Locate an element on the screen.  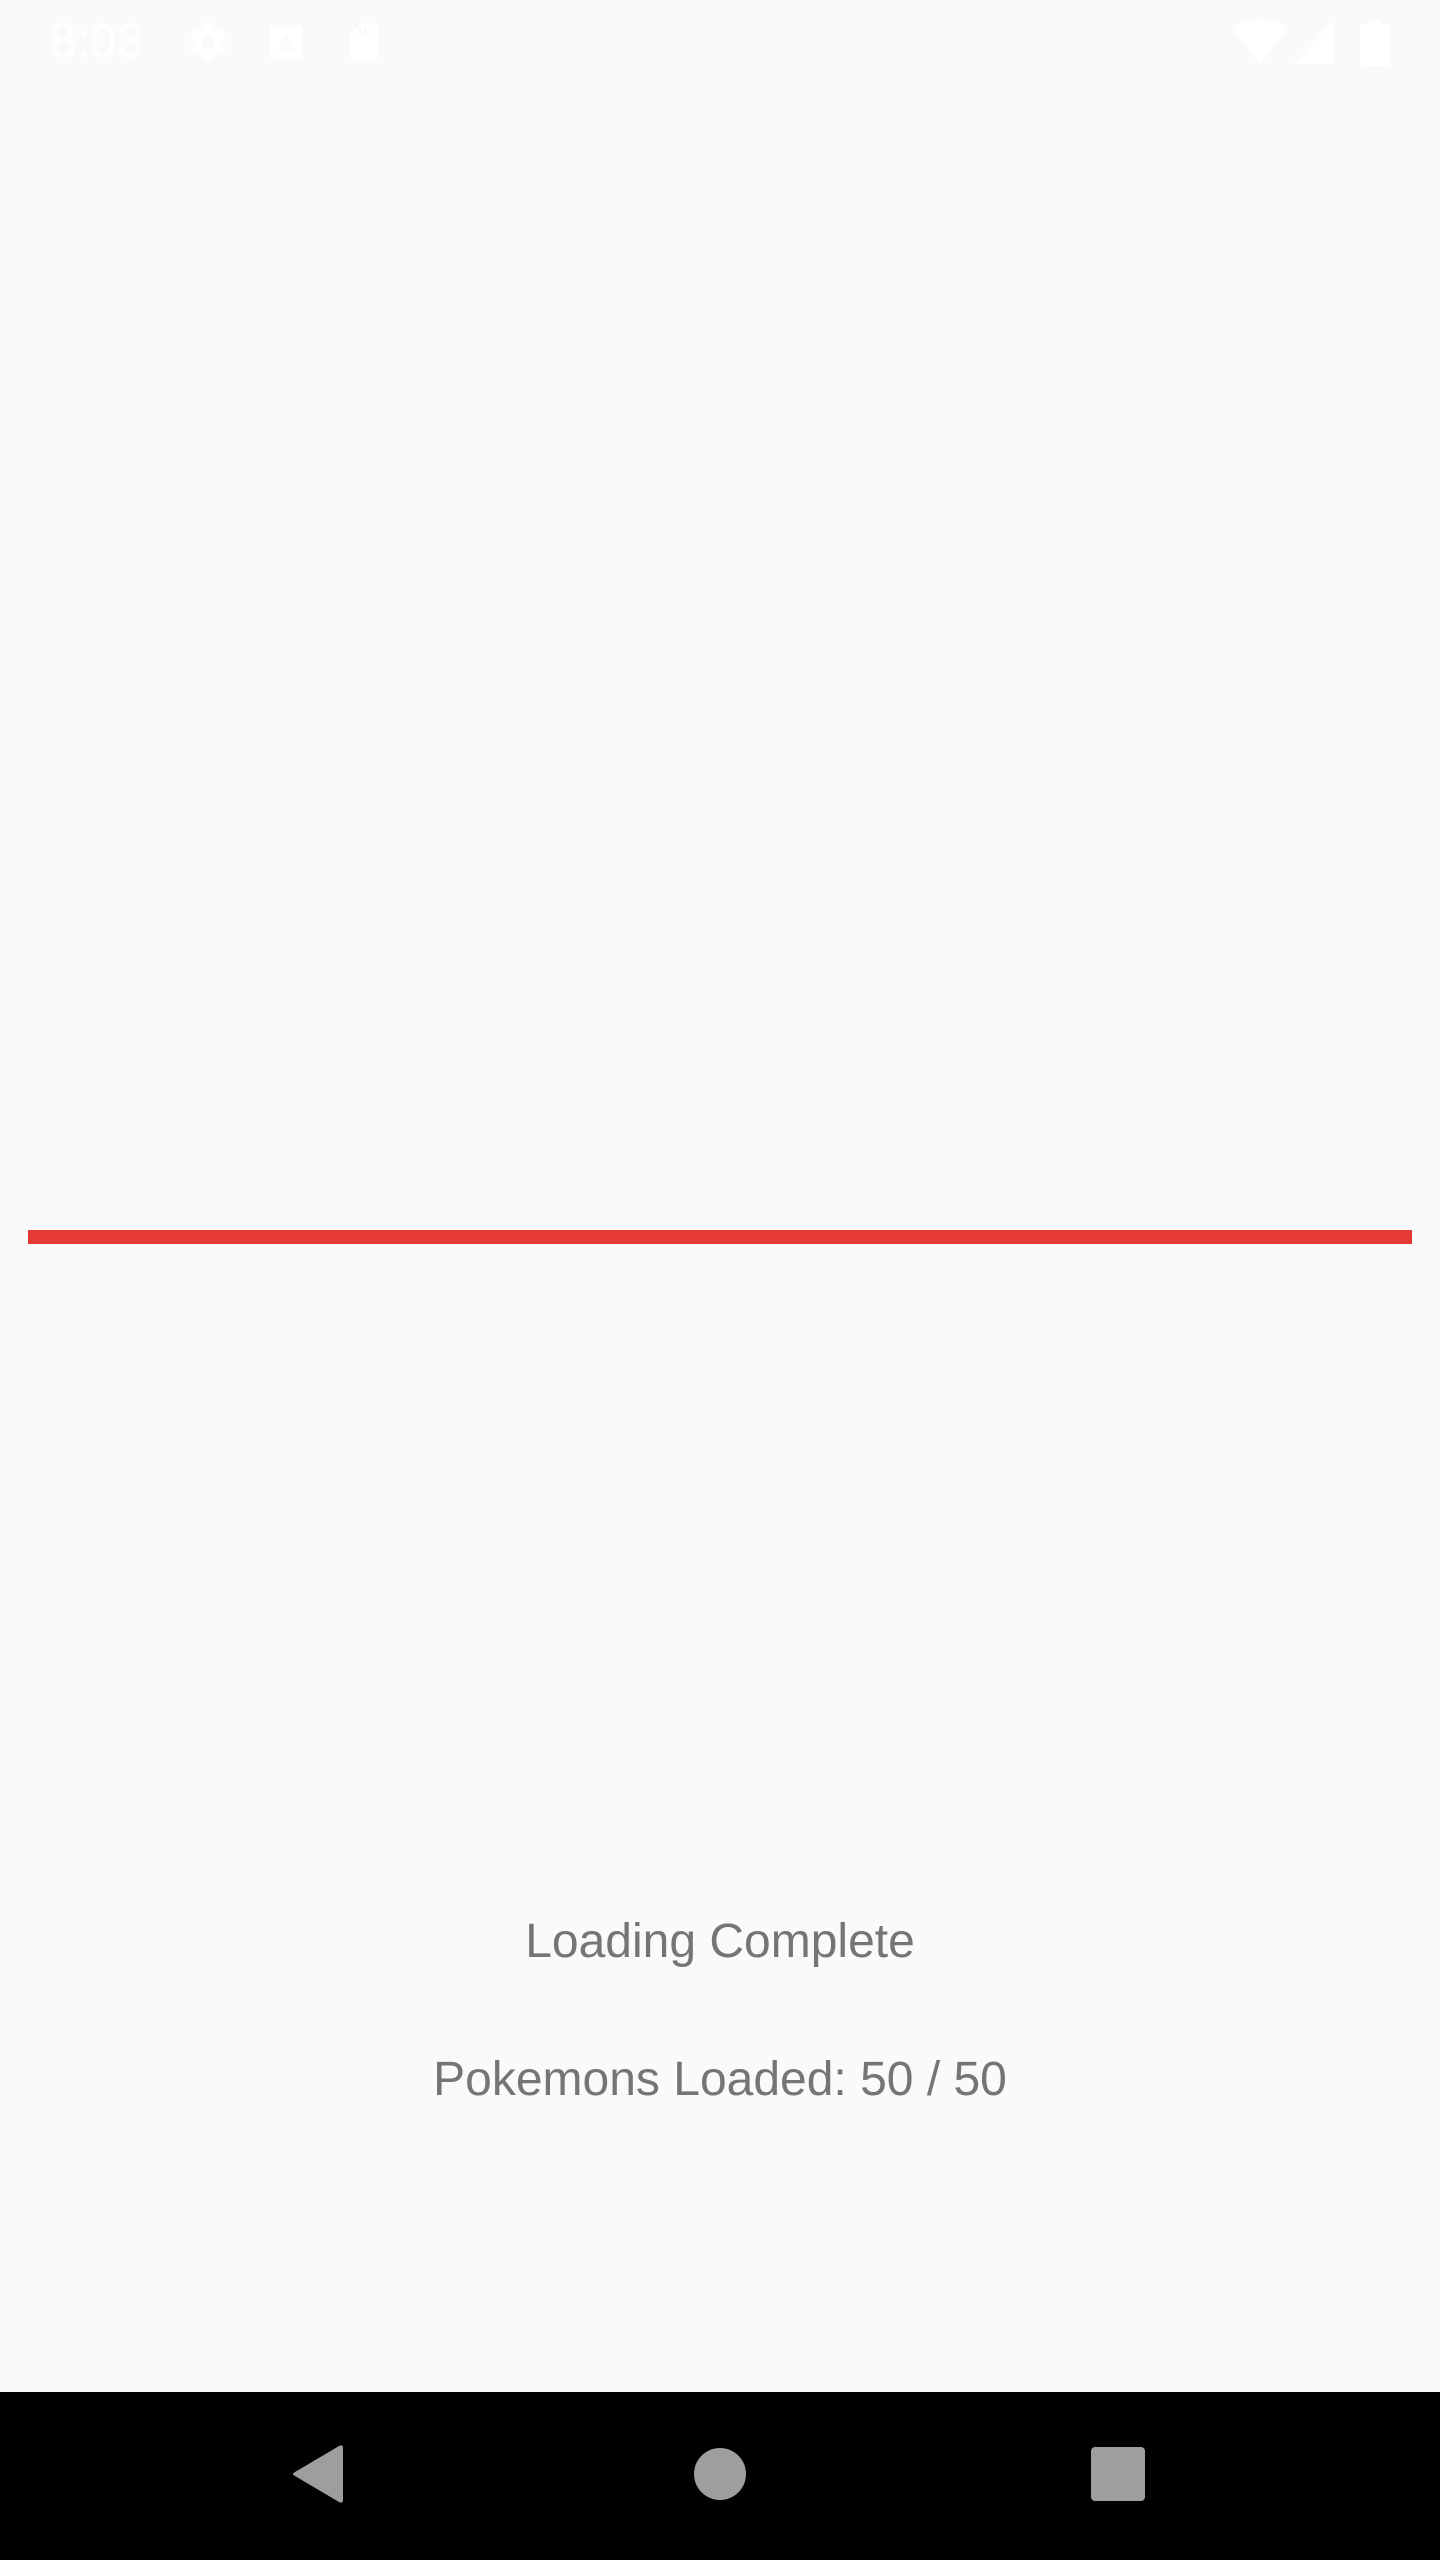
loading-status-text: Loading Complete is located at coordinates (720, 1941).